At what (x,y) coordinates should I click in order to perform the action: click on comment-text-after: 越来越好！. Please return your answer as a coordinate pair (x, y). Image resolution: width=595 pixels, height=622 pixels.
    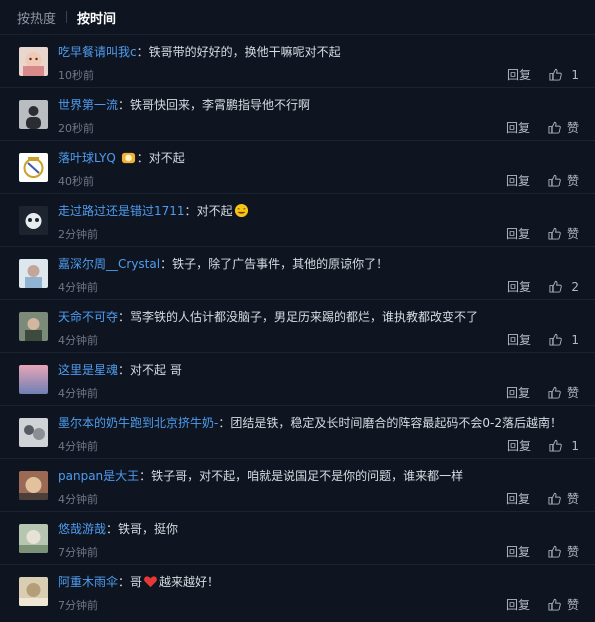
    Looking at the image, I should click on (189, 582).